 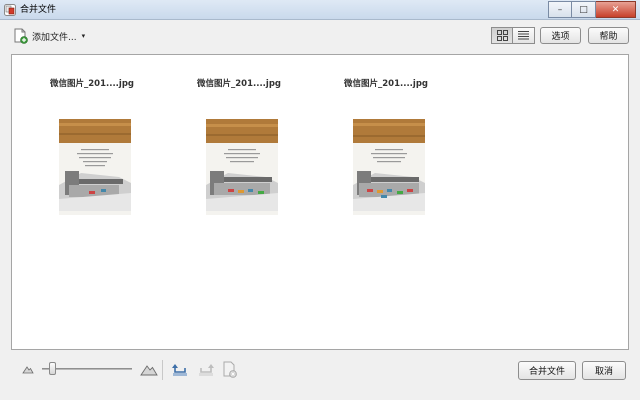 What do you see at coordinates (21, 36) in the screenshot?
I see `add-file-icon` at bounding box center [21, 36].